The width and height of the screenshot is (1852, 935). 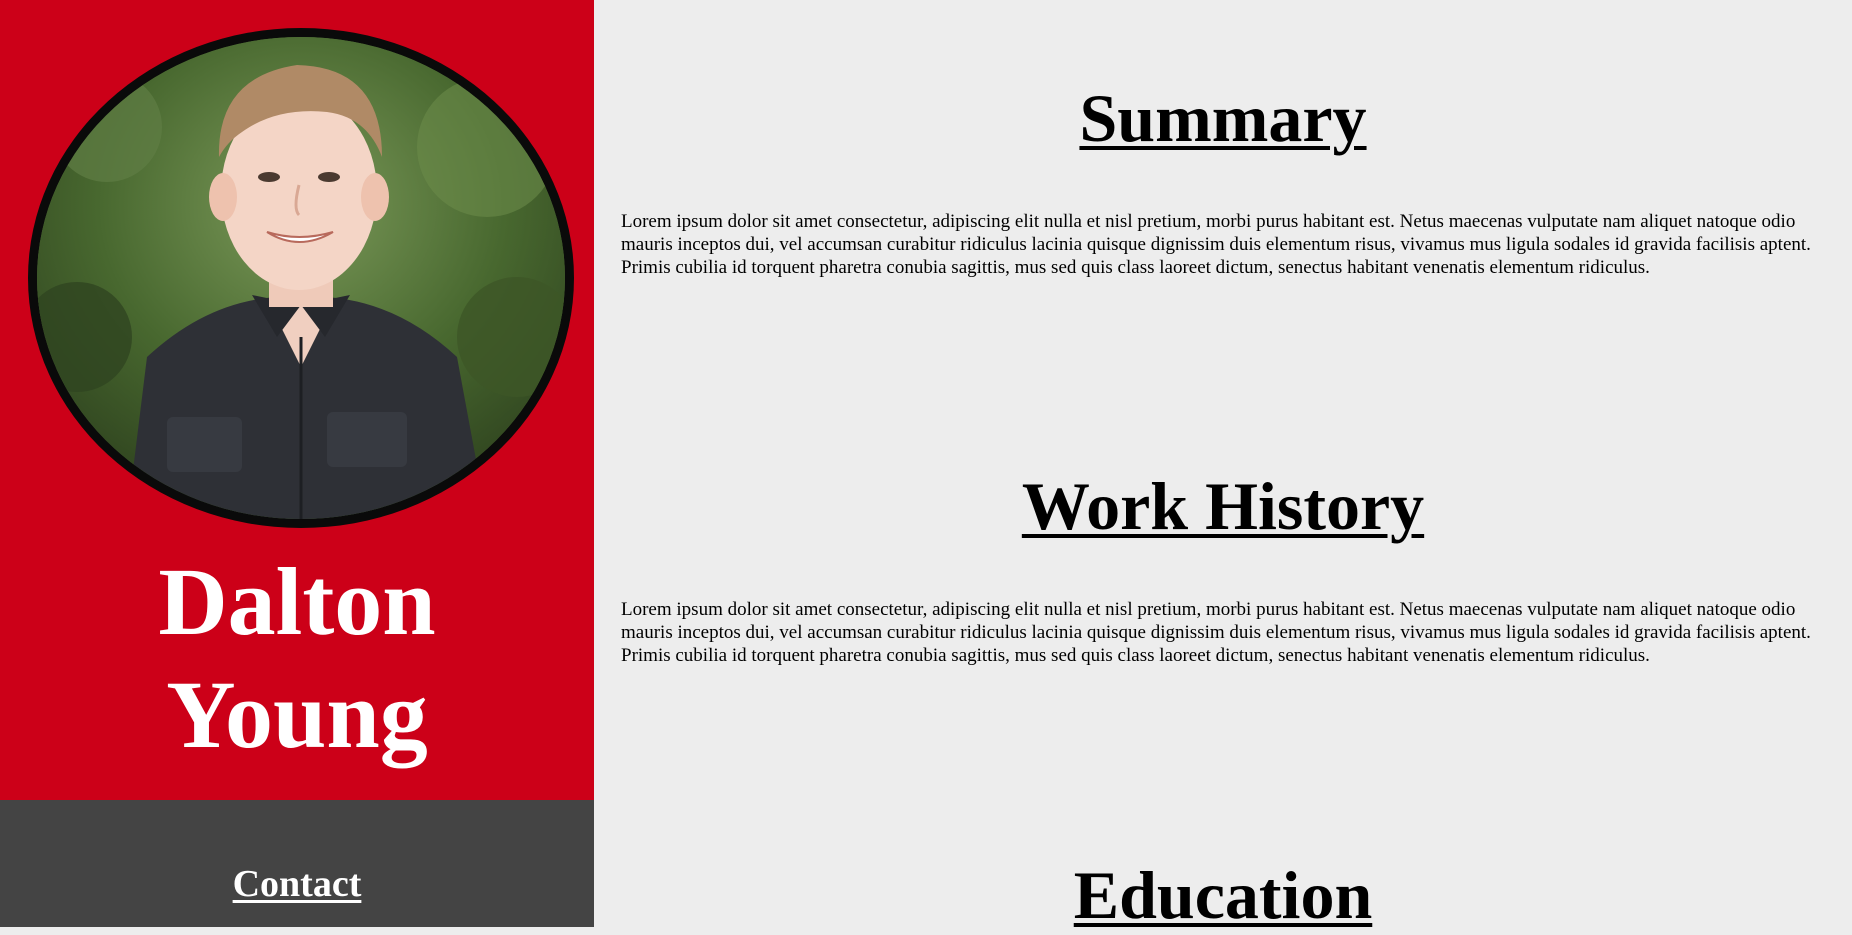 I want to click on last-name: Young, so click(x=297, y=714).